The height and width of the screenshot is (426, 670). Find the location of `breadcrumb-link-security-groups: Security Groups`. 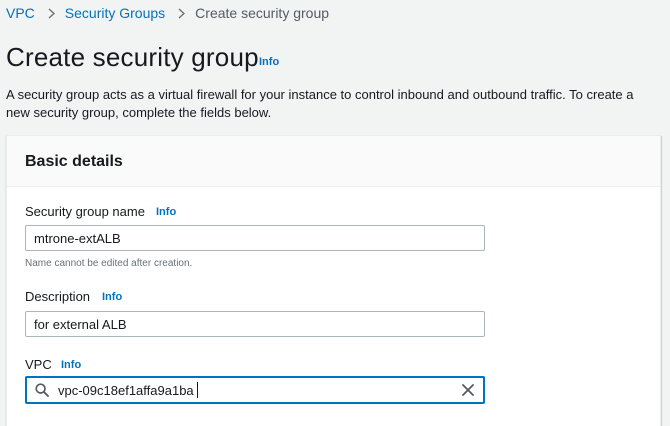

breadcrumb-link-security-groups: Security Groups is located at coordinates (115, 13).